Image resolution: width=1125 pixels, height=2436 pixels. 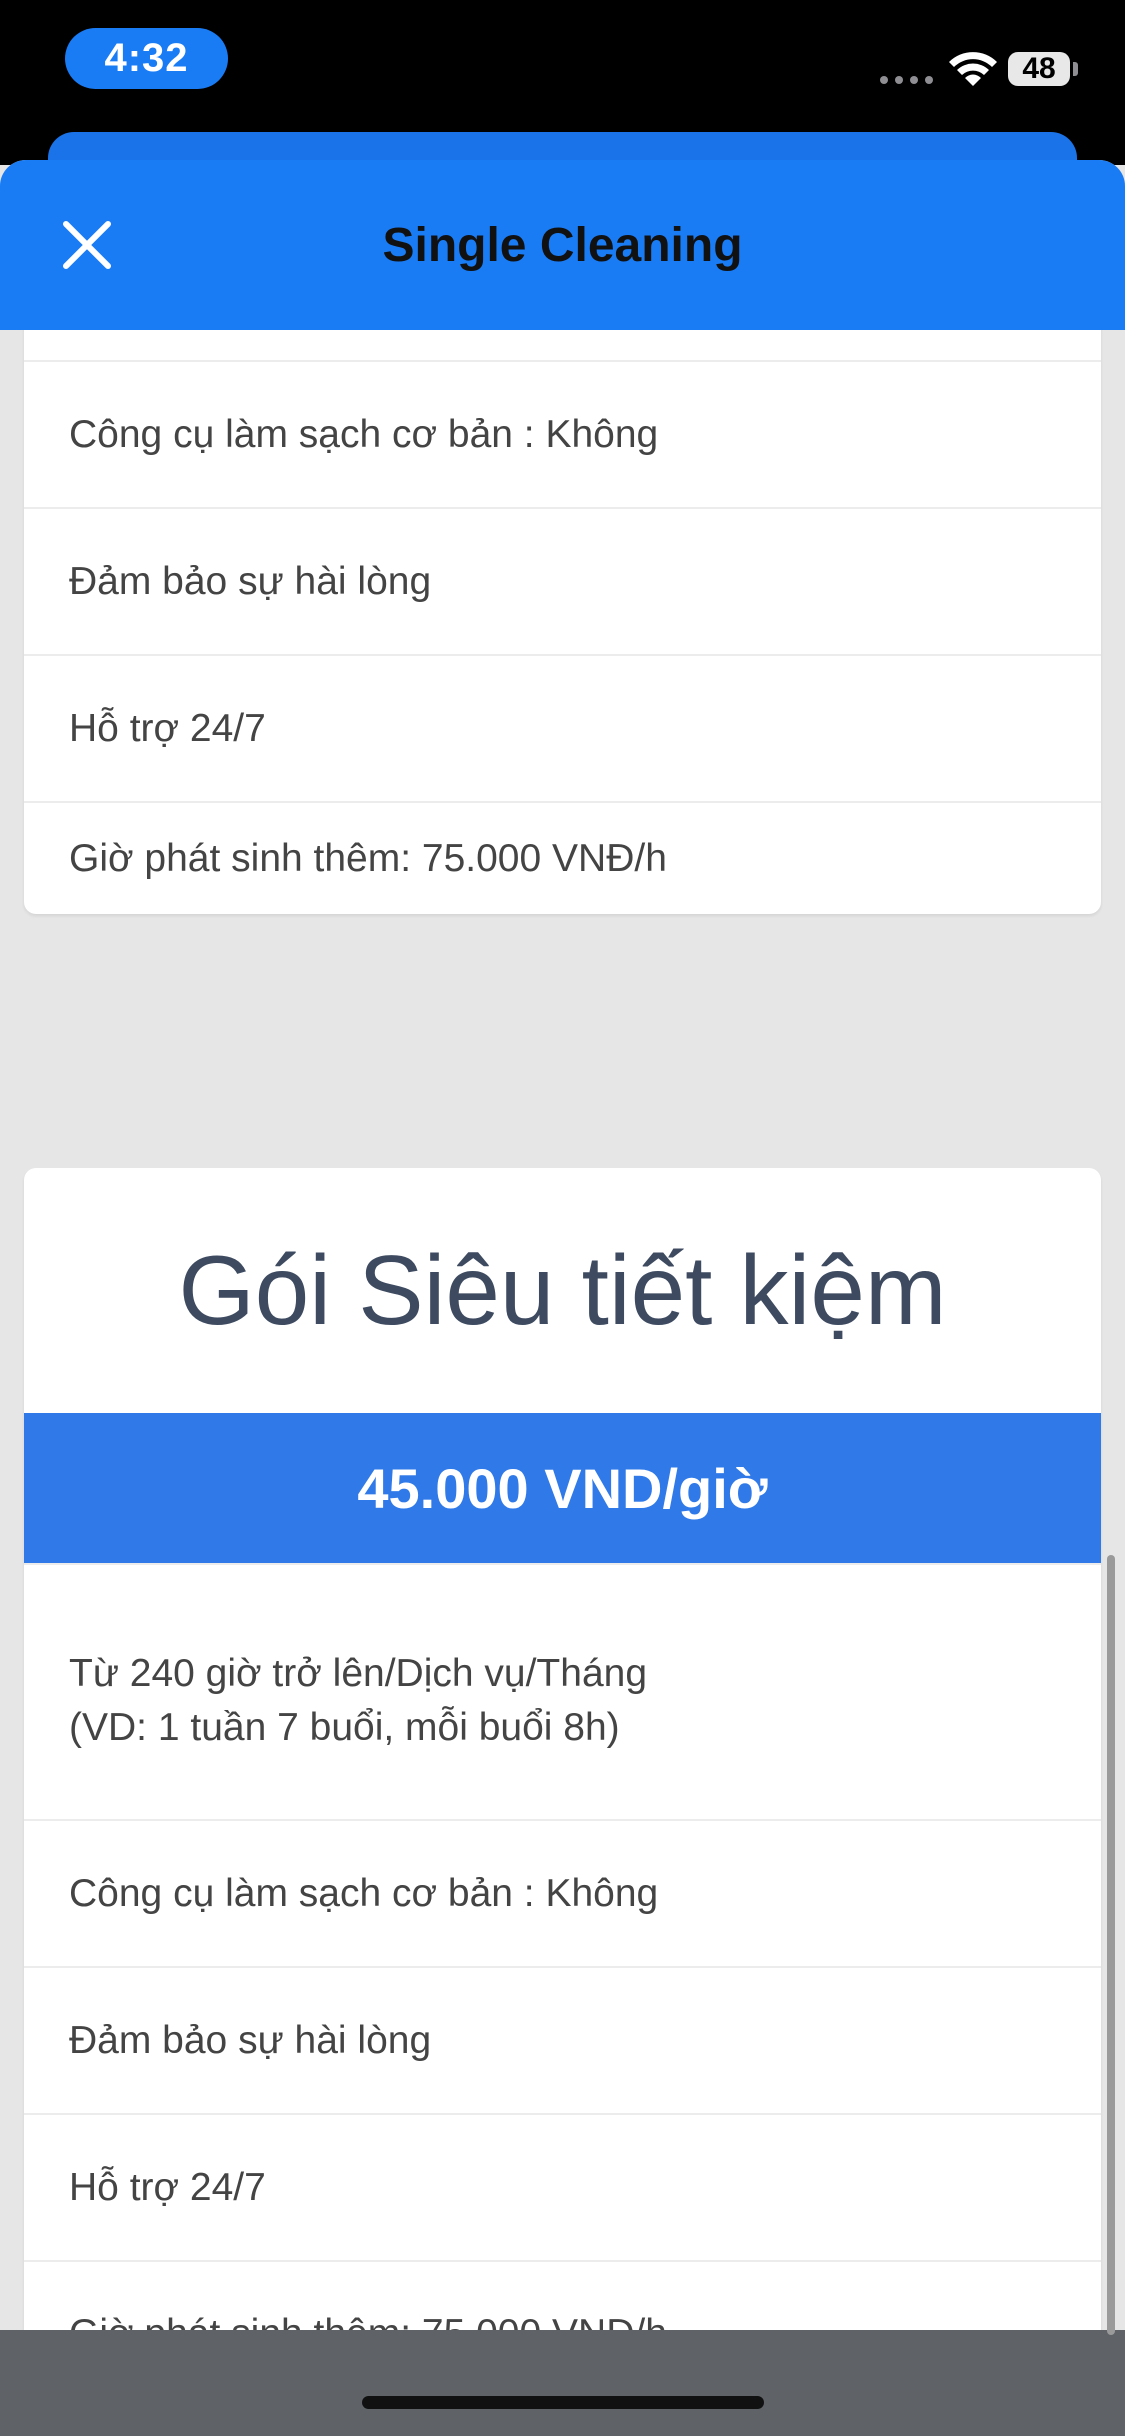 I want to click on scrollbar, so click(x=1111, y=1945).